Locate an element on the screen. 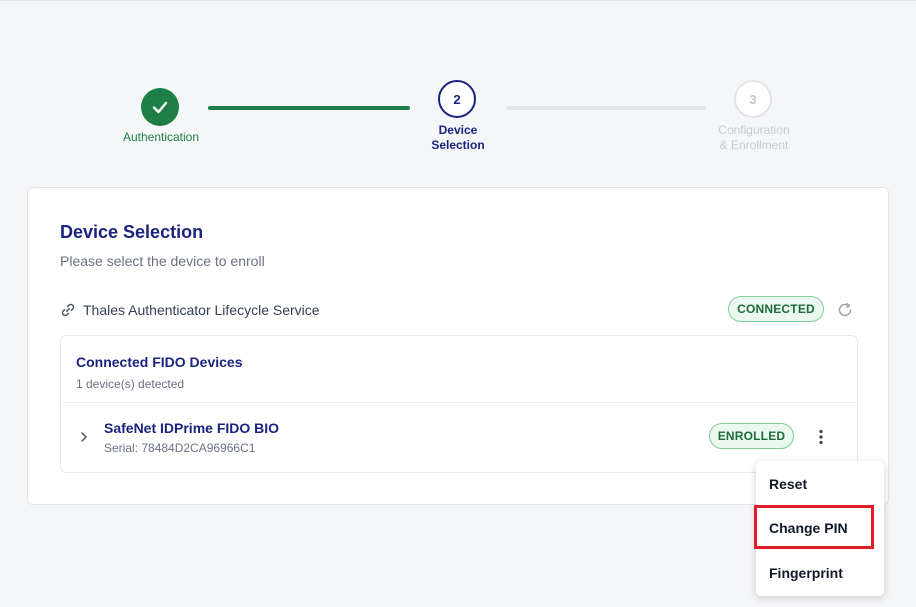 The height and width of the screenshot is (607, 916). device-name: SafeNet IDPrime FIDO BIO is located at coordinates (191, 428).